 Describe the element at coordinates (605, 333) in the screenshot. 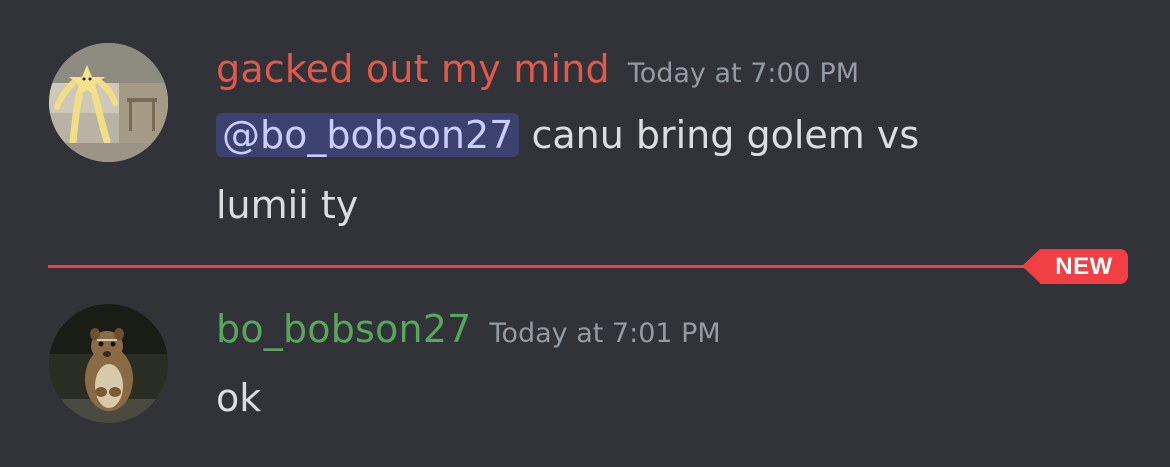

I see `timestamp: Today at 7:01 PM` at that location.